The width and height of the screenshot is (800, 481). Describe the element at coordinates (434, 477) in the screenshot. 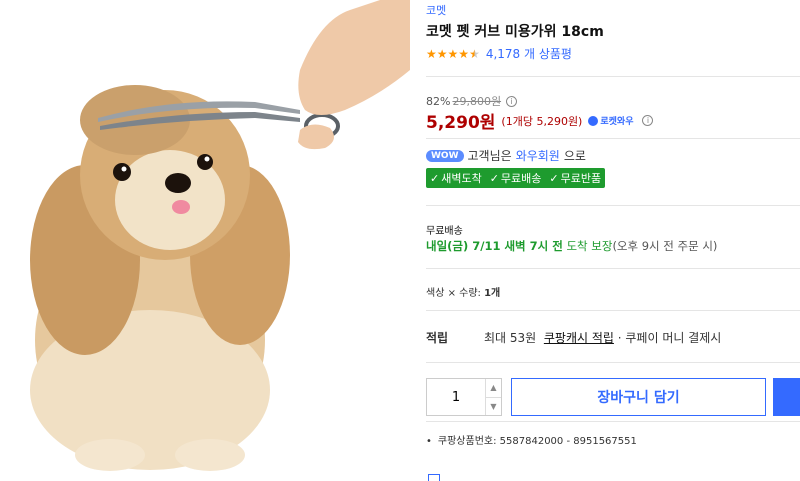

I see `checkbox` at that location.